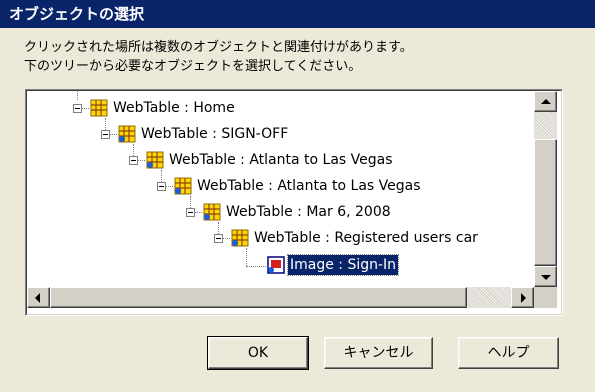 Image resolution: width=595 pixels, height=392 pixels. What do you see at coordinates (366, 238) in the screenshot?
I see `tree-node-label: WebTable : Registered users car` at bounding box center [366, 238].